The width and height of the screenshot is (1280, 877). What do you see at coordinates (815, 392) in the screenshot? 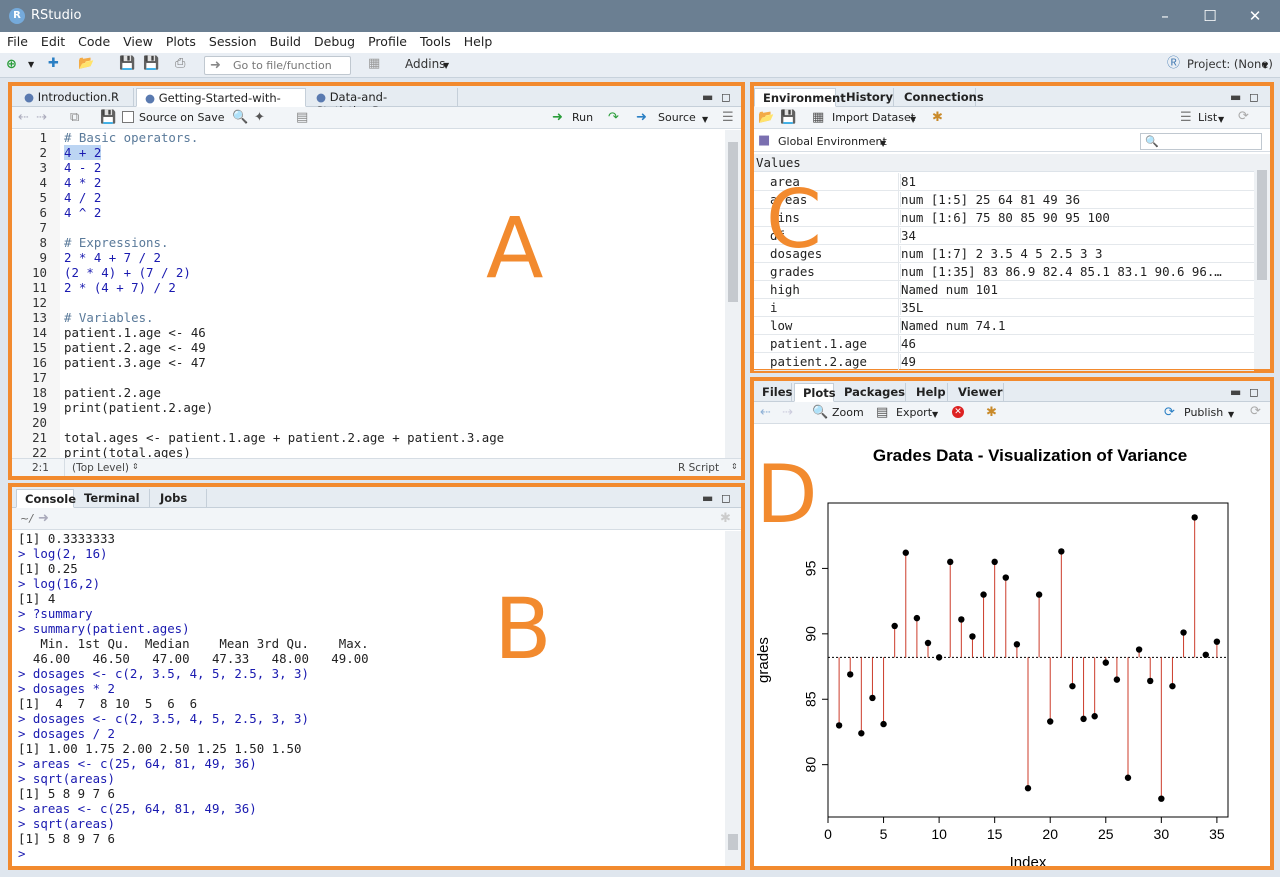
I see `tab-plots: Plots` at bounding box center [815, 392].